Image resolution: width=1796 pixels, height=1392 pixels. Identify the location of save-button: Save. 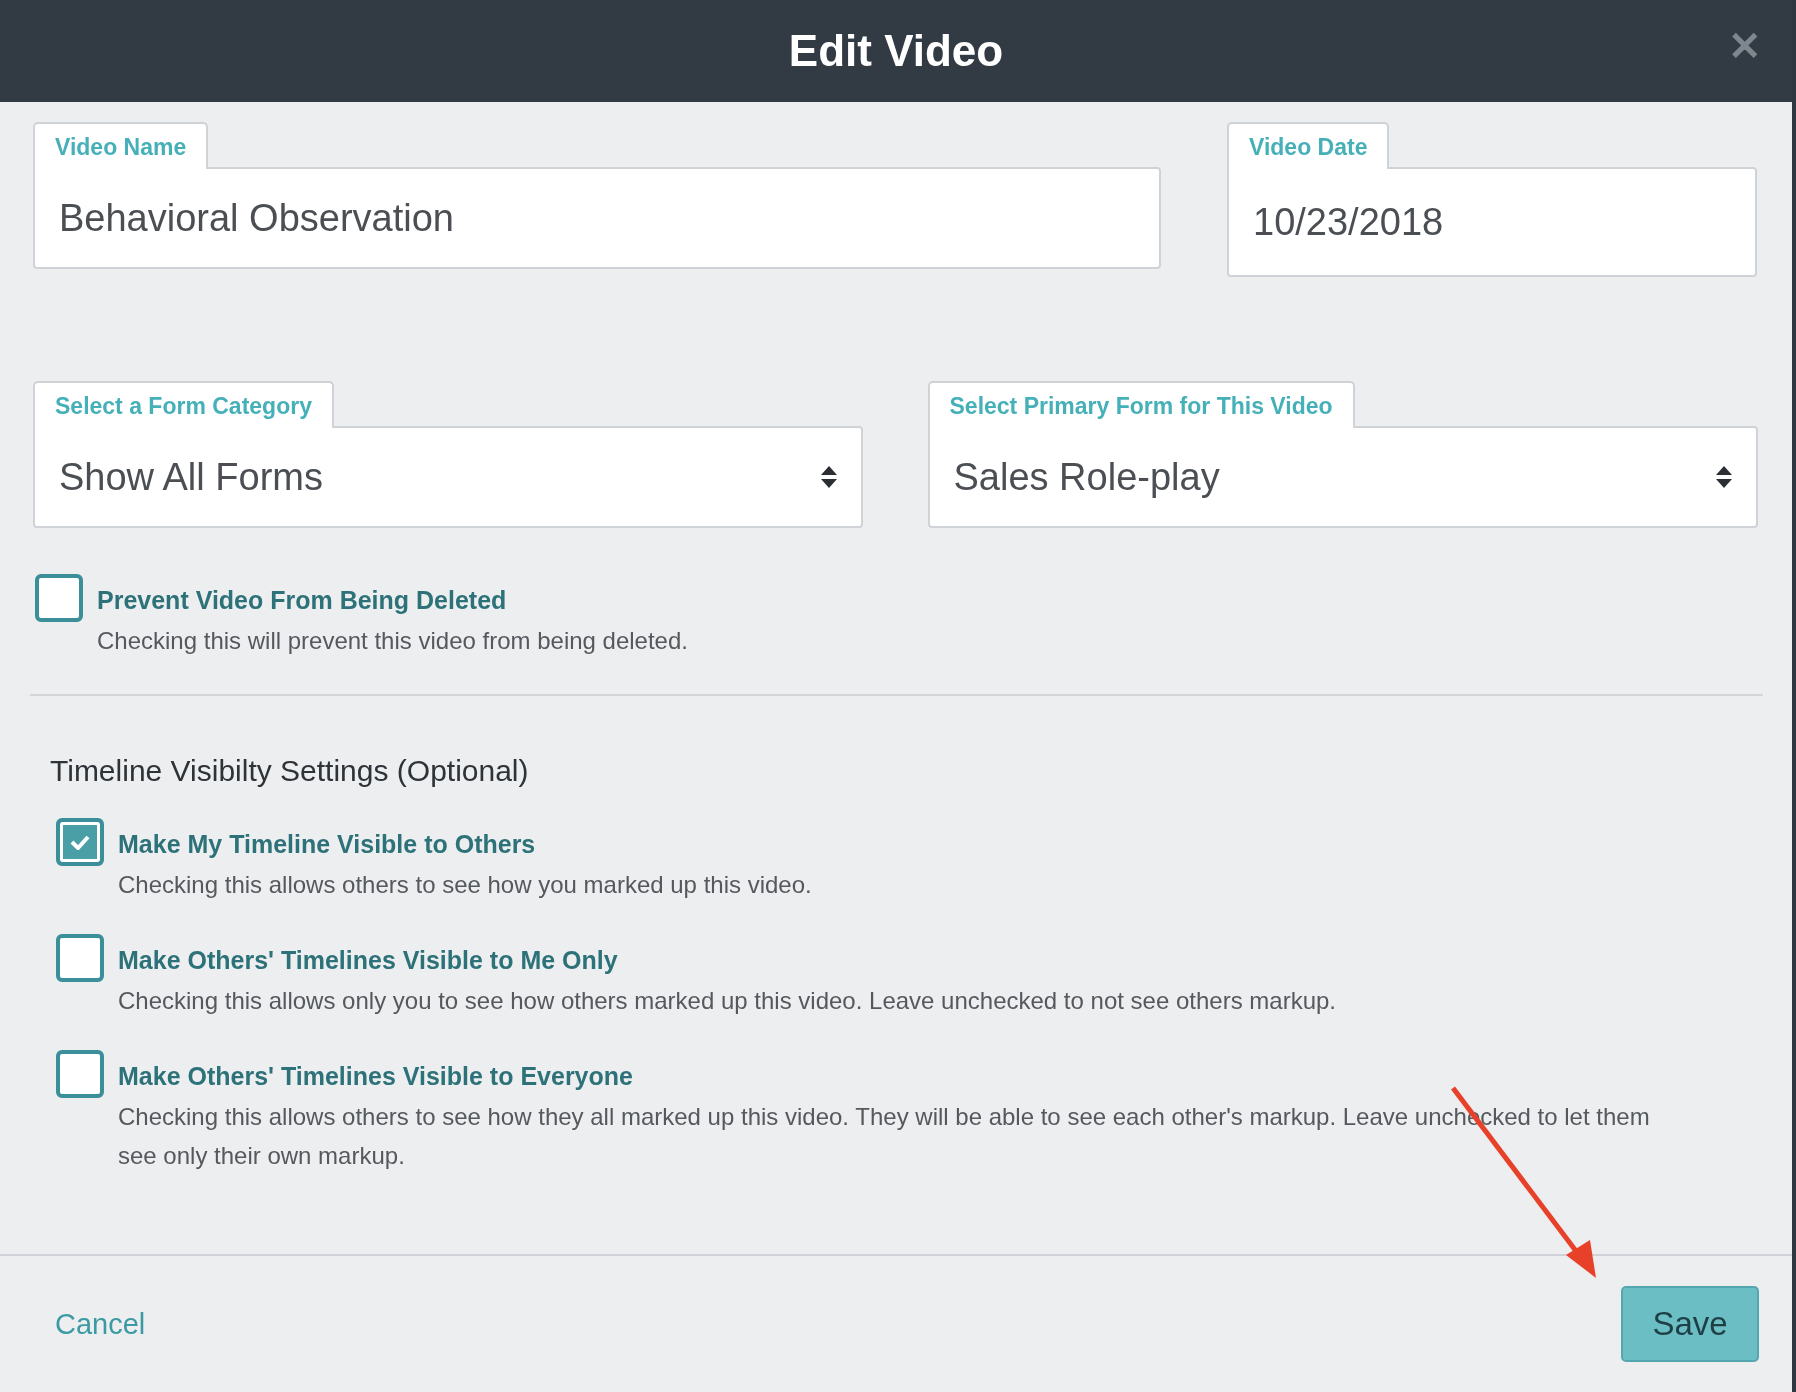
(1690, 1324).